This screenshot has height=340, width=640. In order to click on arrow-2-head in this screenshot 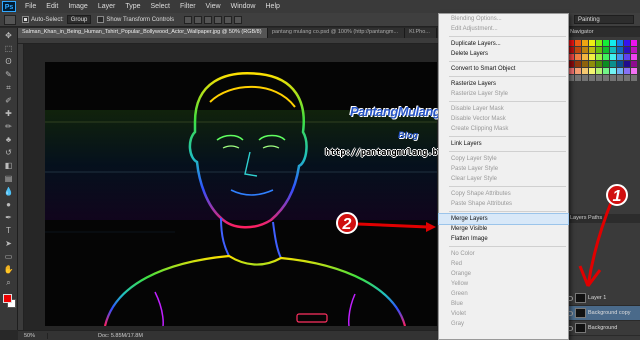, I will do `click(431, 227)`.